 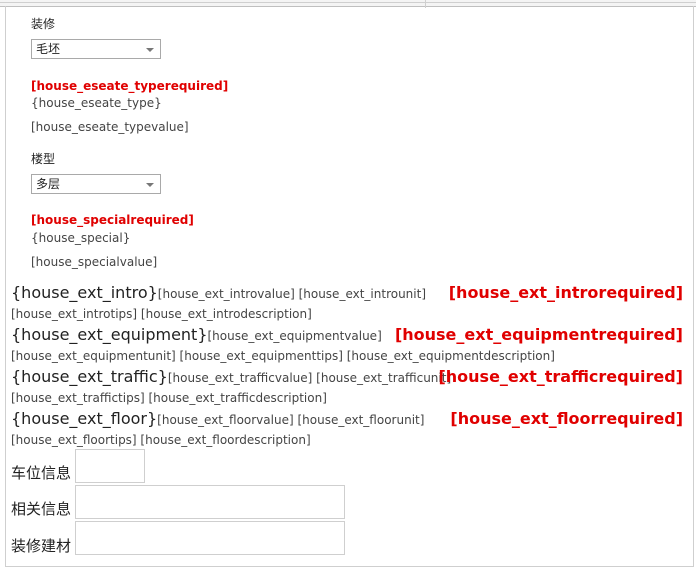 What do you see at coordinates (41, 546) in the screenshot?
I see `decoration-materials-label: 装修建材` at bounding box center [41, 546].